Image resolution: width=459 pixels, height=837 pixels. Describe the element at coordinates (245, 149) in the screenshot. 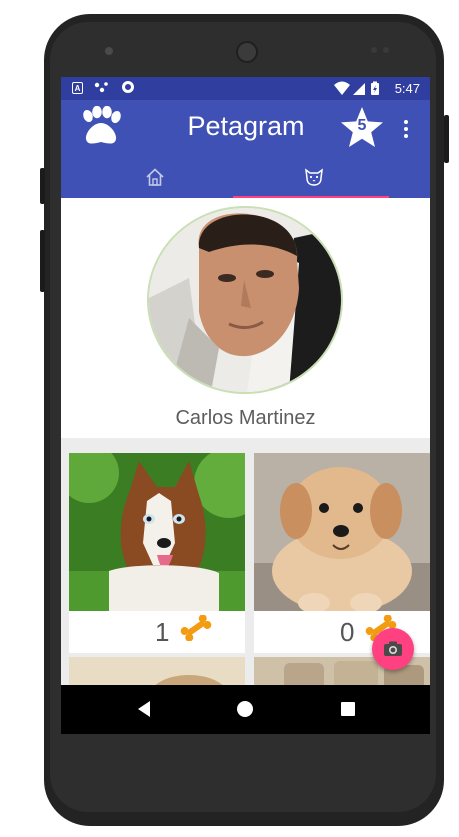

I see `app-bar: Petagram 5` at that location.